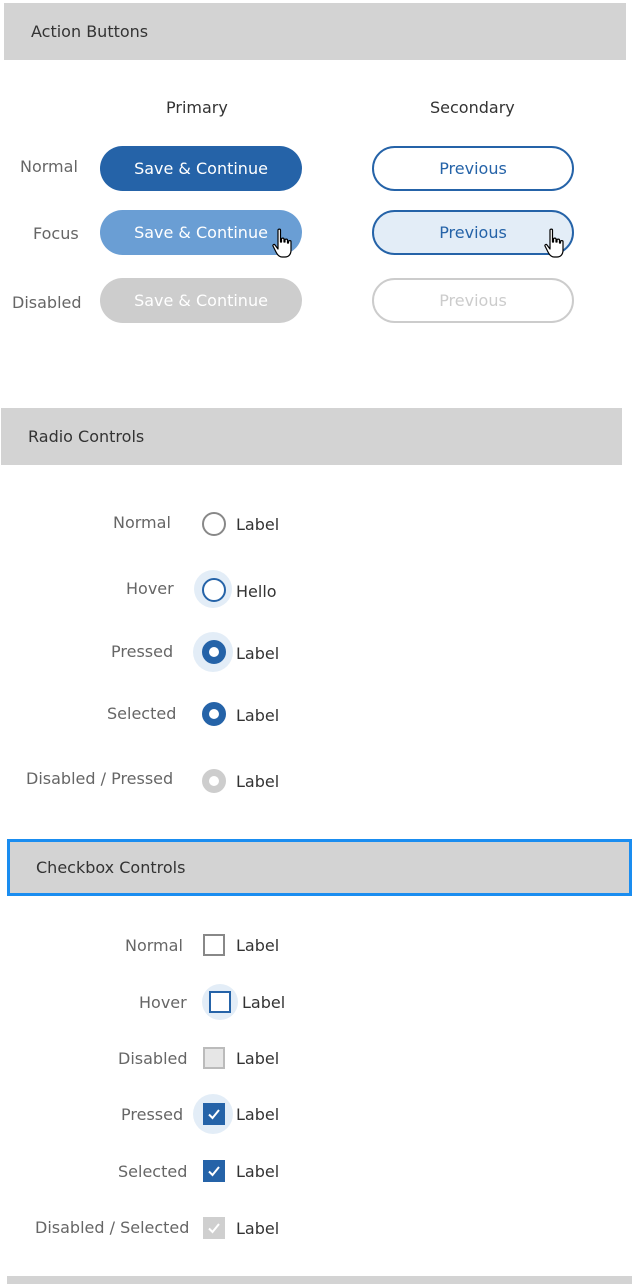  I want to click on state-label-focus: Focus, so click(56, 233).